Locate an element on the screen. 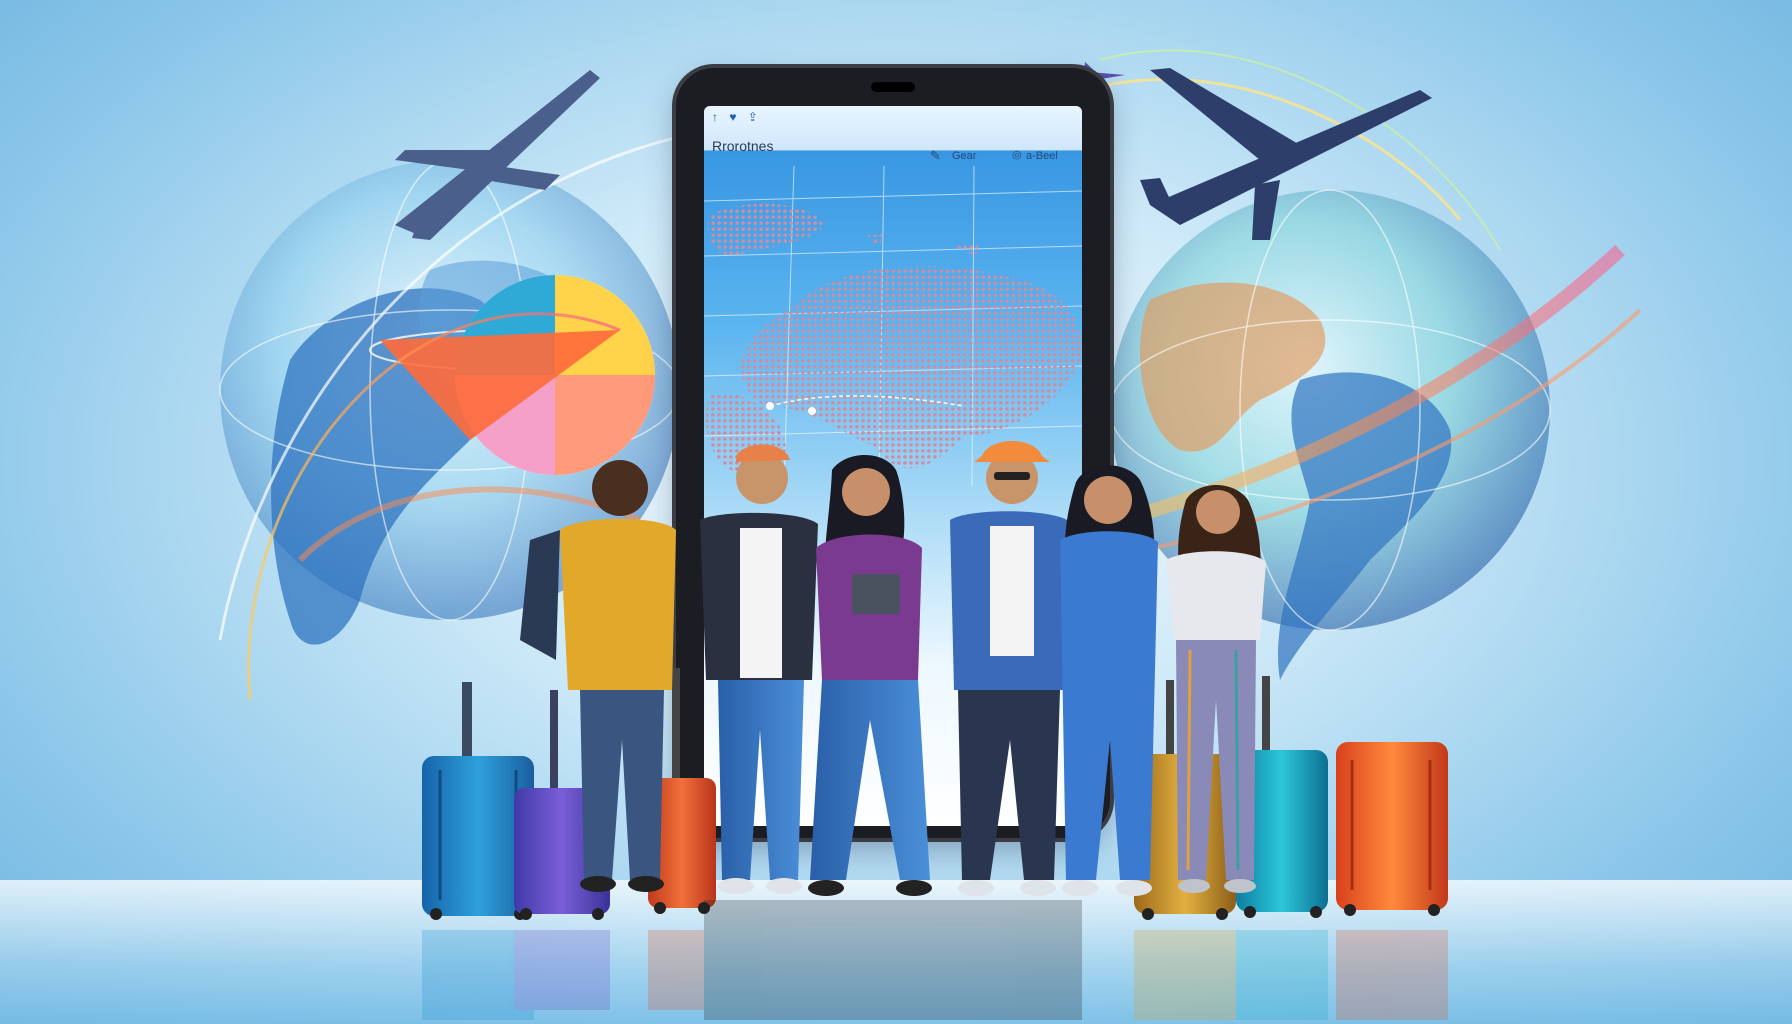  floor-reflection is located at coordinates (935, 960).